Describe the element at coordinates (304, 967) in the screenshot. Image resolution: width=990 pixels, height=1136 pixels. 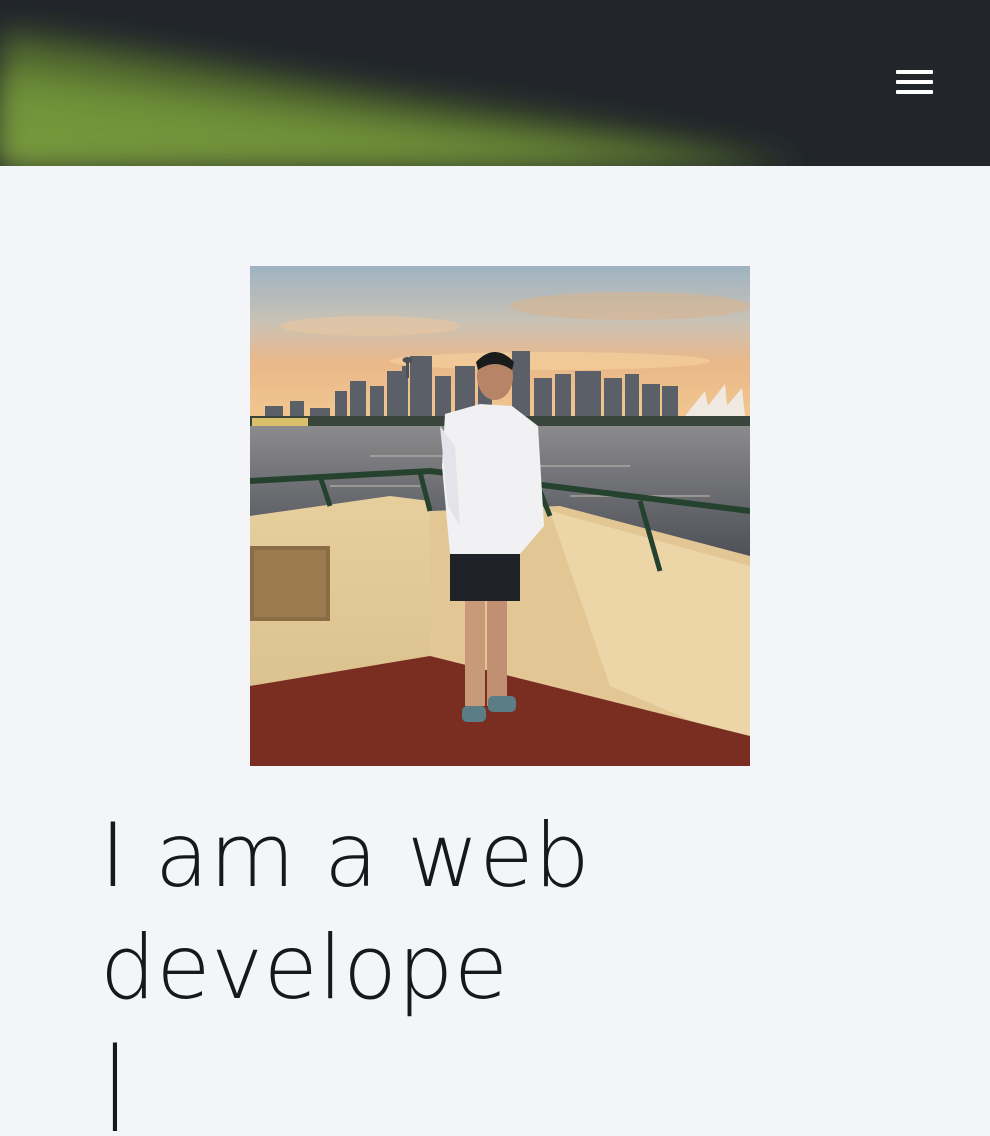
I see `hero-line-2: develope` at that location.